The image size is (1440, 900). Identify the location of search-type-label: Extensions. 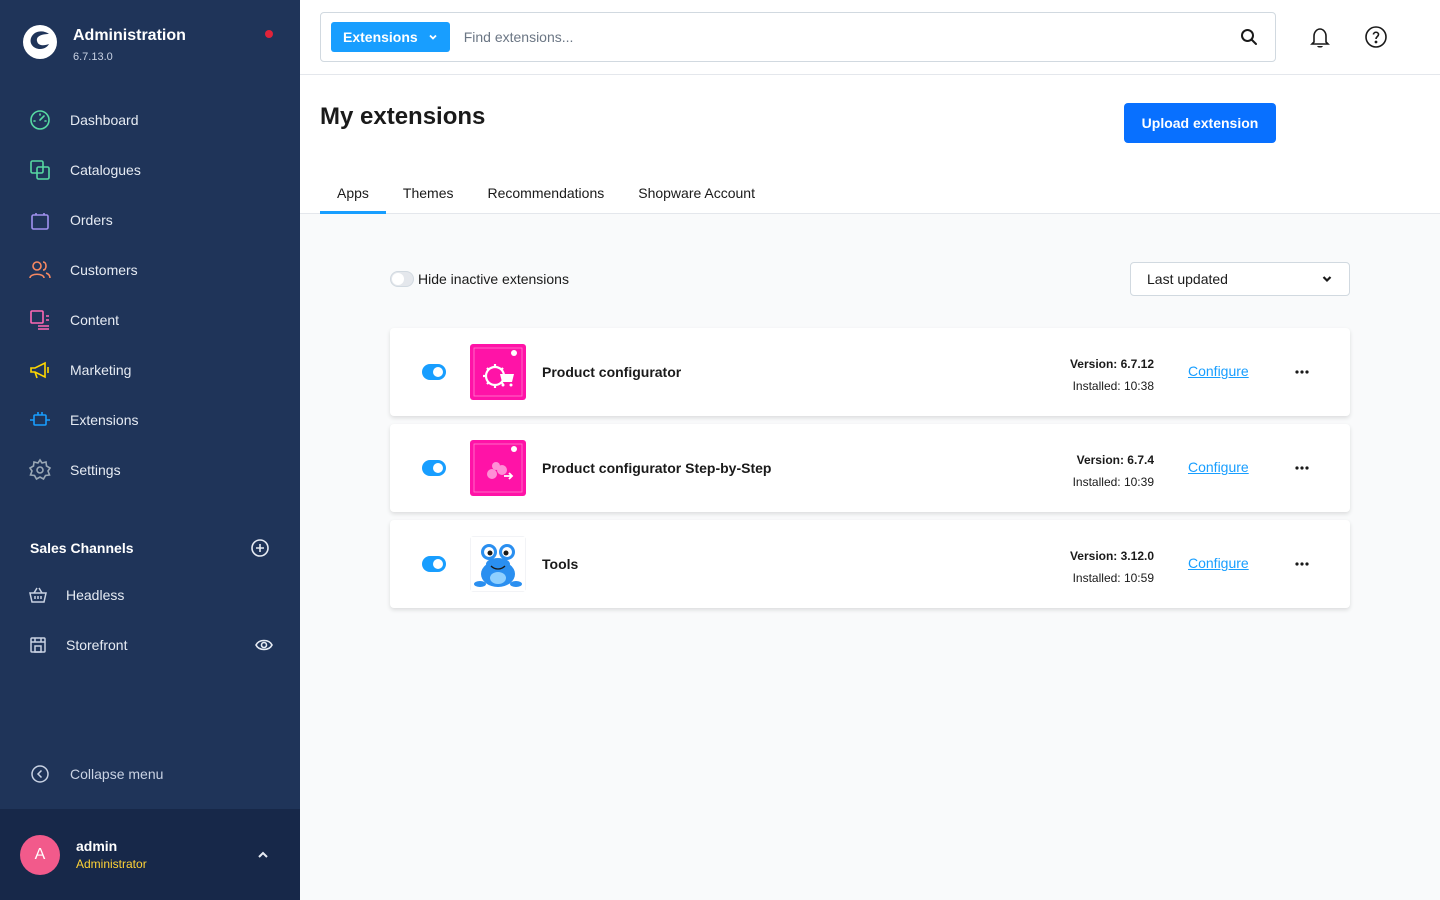
(380, 37).